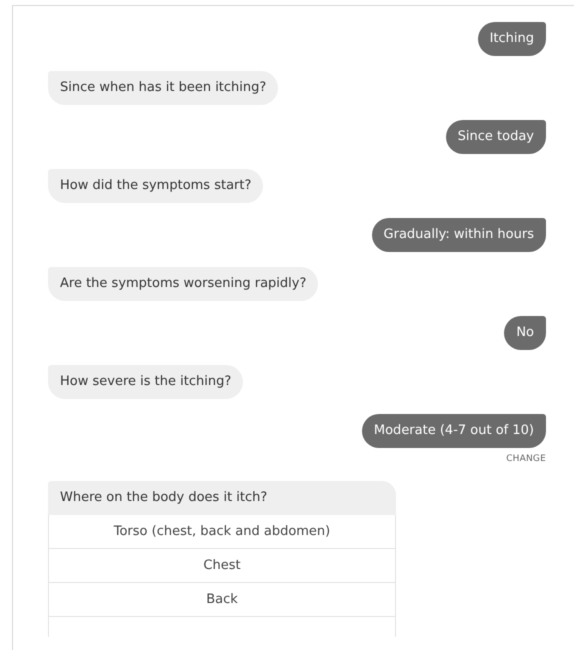  Describe the element at coordinates (222, 566) in the screenshot. I see `answer-option: Chest` at that location.